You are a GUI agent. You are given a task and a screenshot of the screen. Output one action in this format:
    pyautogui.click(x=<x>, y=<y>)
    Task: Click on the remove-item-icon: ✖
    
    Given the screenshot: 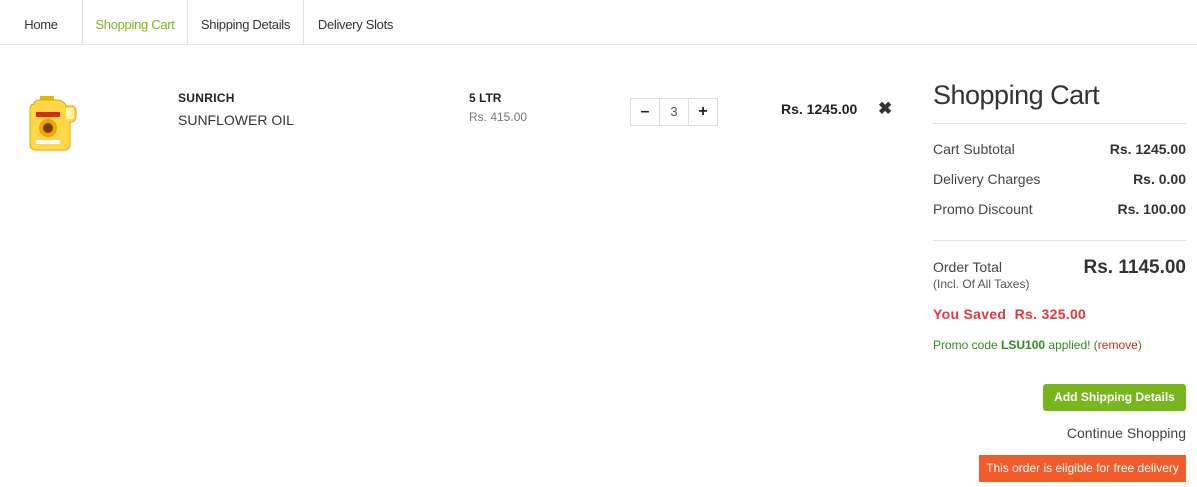 What is the action you would take?
    pyautogui.click(x=885, y=109)
    